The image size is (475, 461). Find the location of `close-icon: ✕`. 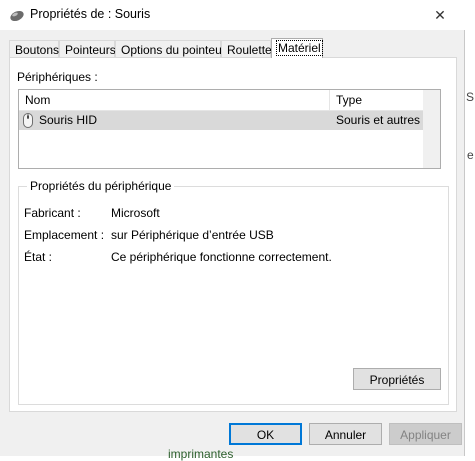

close-icon: ✕ is located at coordinates (440, 15).